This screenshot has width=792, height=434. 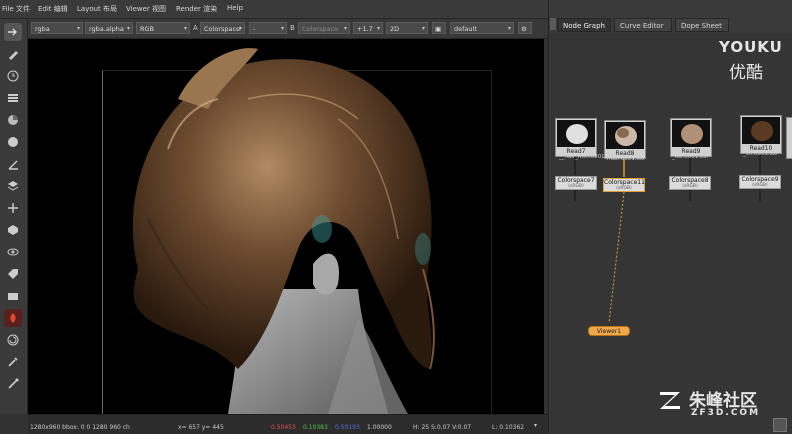 What do you see at coordinates (760, 182) in the screenshot?
I see `colorspace-node: Colorspace9 (sRGB)` at bounding box center [760, 182].